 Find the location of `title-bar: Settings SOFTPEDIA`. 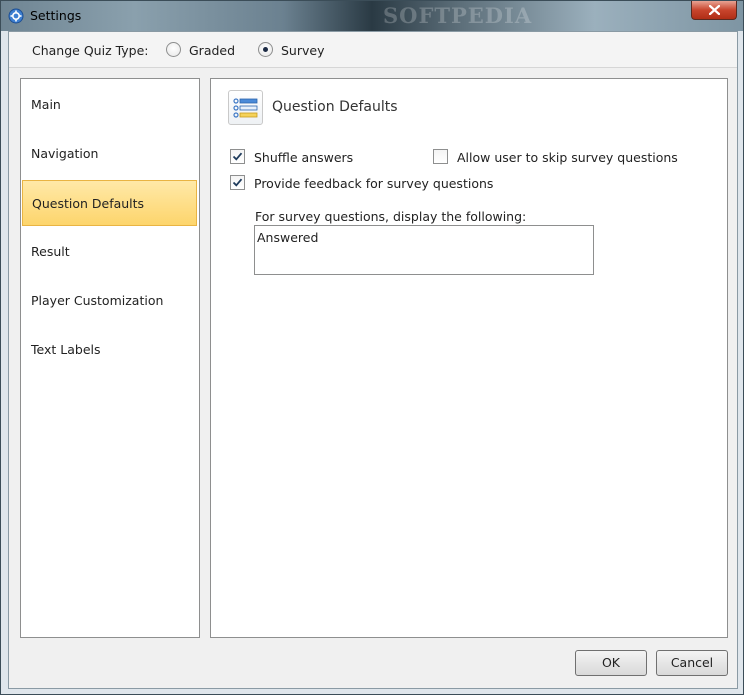

title-bar: Settings SOFTPEDIA is located at coordinates (372, 16).